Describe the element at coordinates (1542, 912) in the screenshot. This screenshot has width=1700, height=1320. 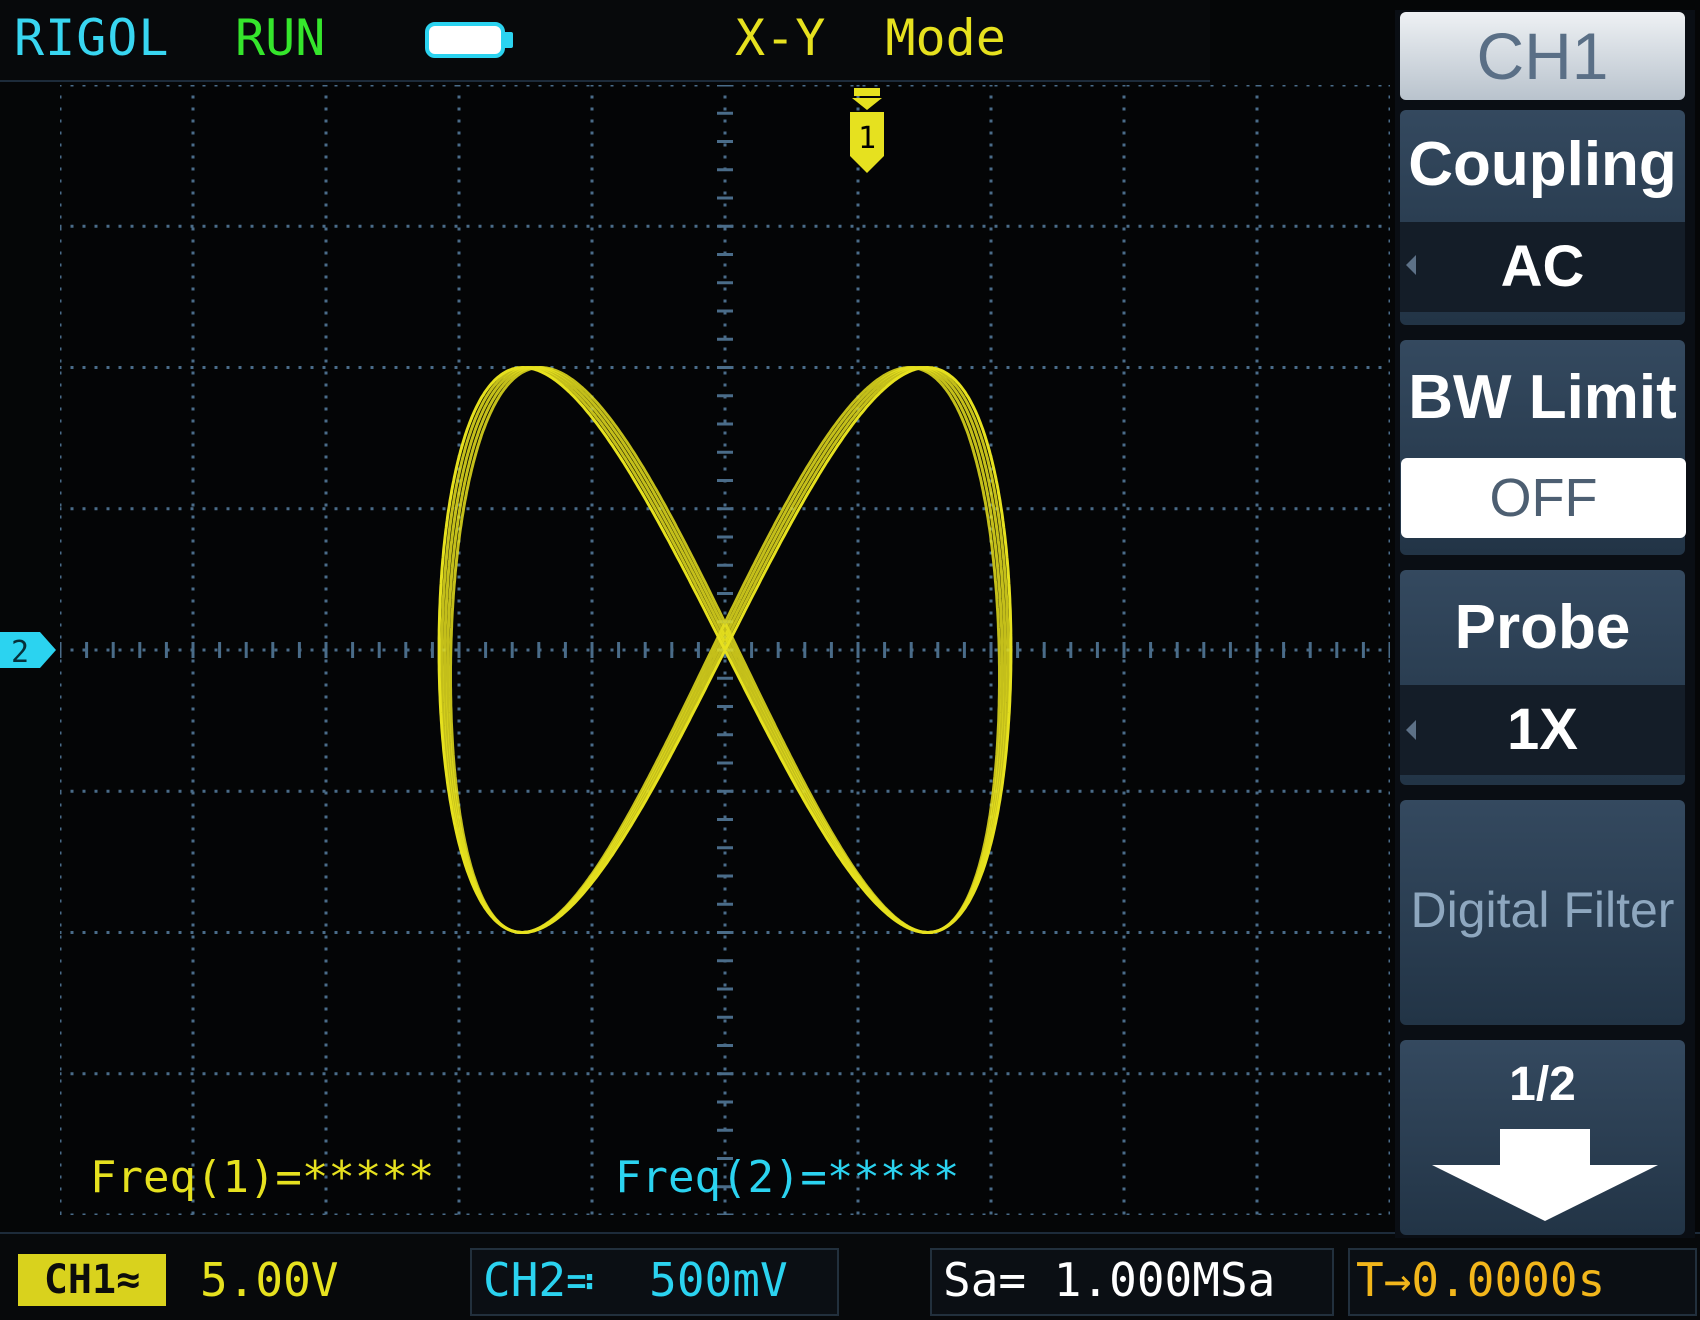
I see `digital-filter-button: Digital Filter` at that location.